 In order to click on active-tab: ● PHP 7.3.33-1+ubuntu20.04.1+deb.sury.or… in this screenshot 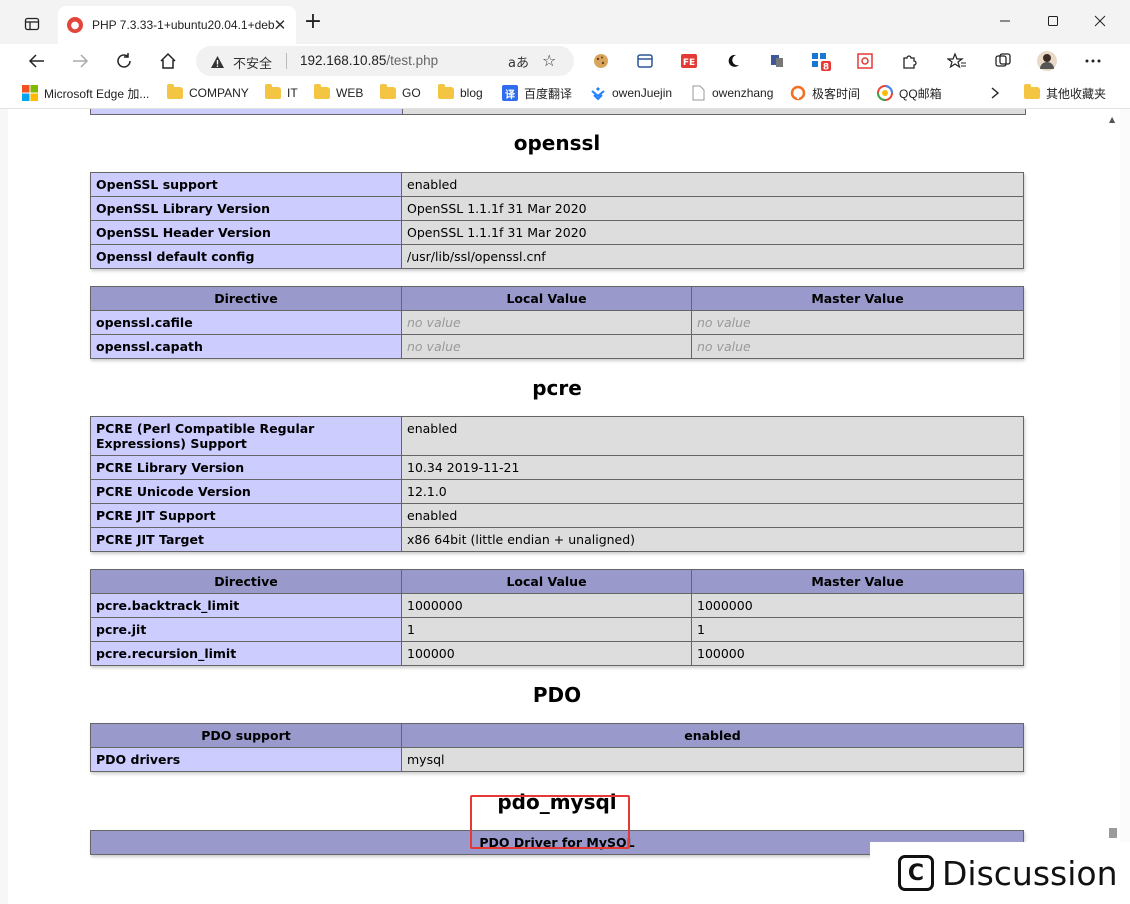, I will do `click(177, 25)`.